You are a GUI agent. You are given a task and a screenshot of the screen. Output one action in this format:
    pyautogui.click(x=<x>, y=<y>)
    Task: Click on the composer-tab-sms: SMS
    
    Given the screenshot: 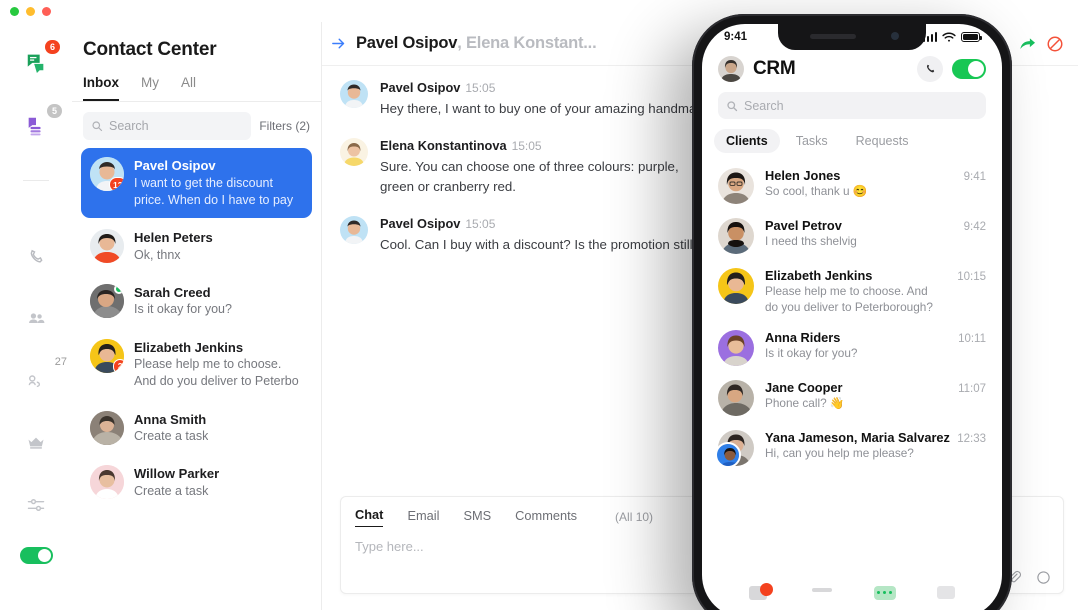 What is the action you would take?
    pyautogui.click(x=477, y=517)
    